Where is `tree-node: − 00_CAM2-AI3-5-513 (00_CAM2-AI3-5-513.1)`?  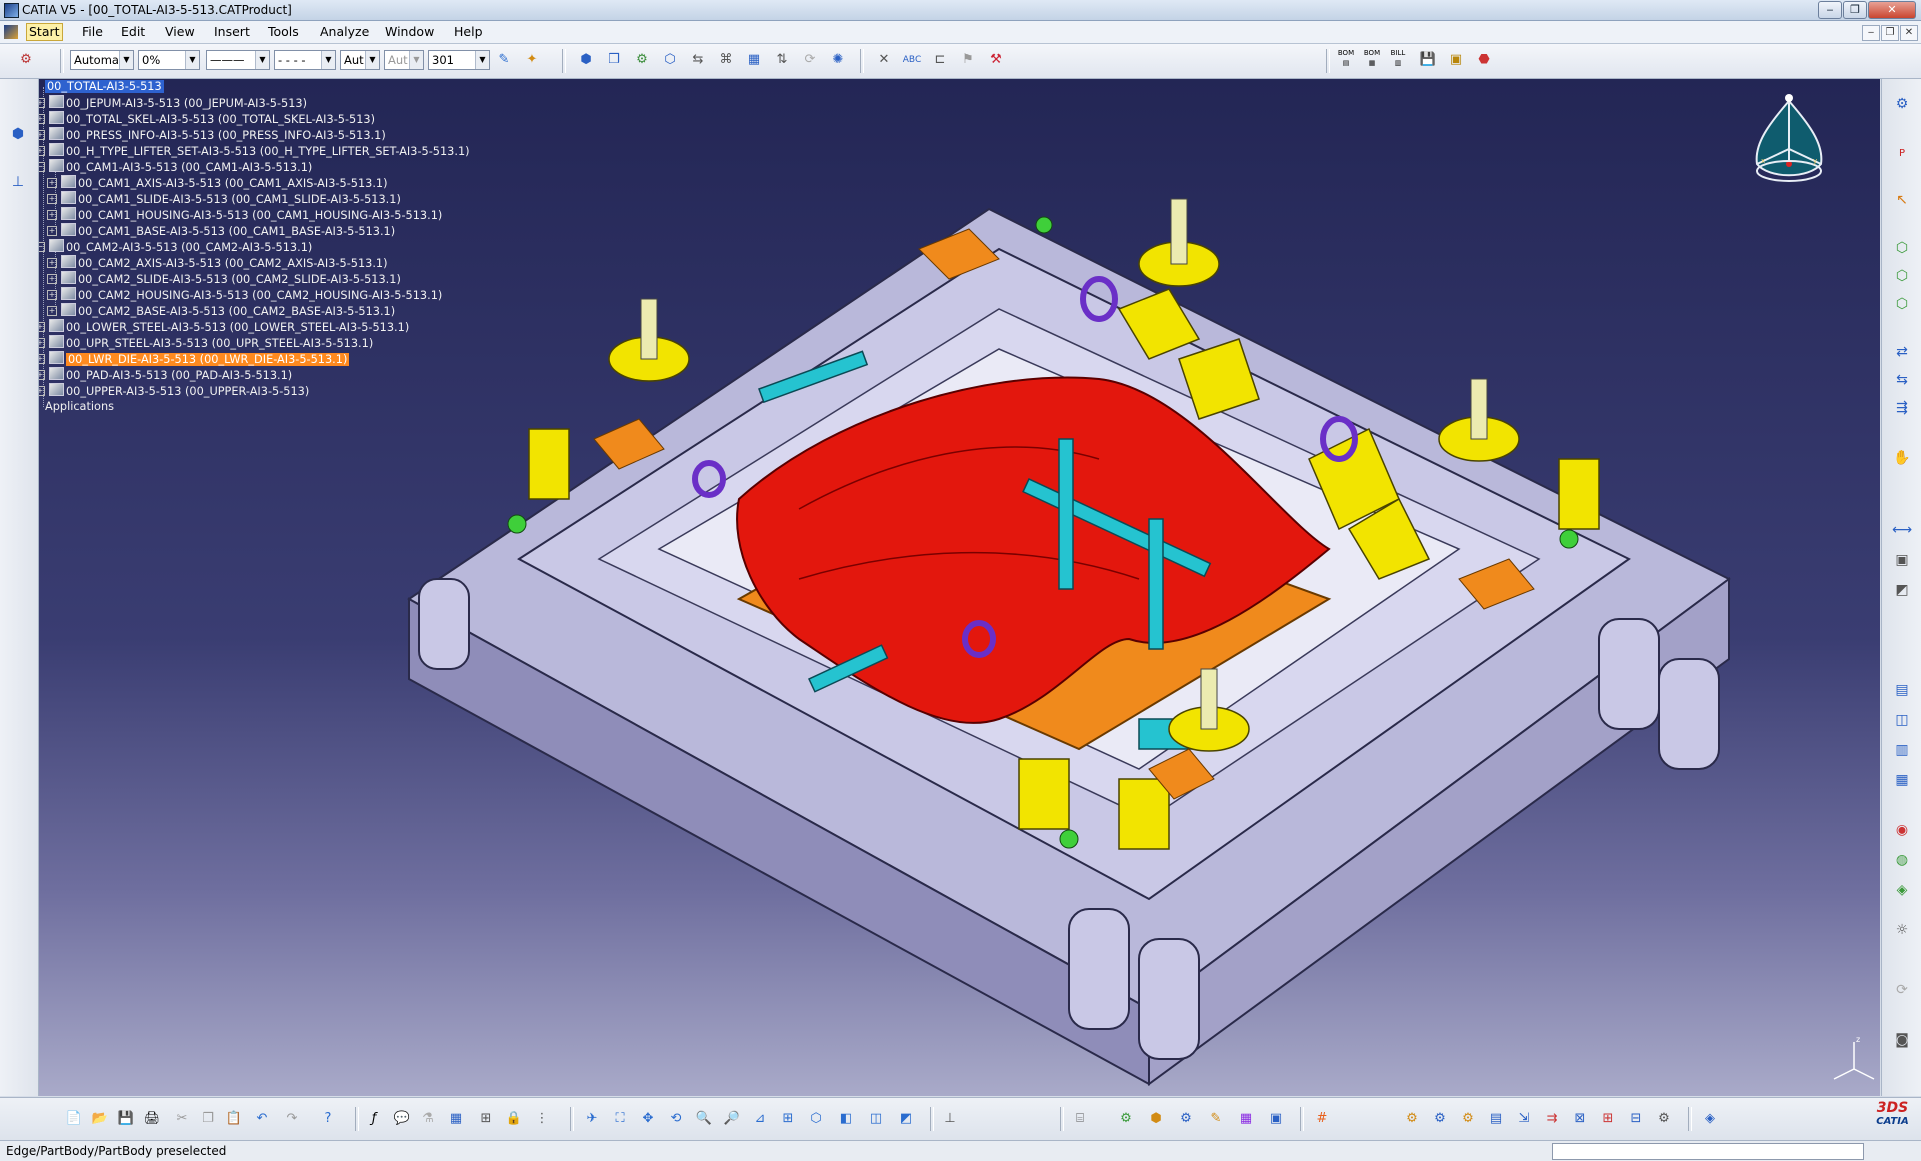
tree-node: − 00_CAM2-AI3-5-513 (00_CAM2-AI3-5-513.1) is located at coordinates (175, 247).